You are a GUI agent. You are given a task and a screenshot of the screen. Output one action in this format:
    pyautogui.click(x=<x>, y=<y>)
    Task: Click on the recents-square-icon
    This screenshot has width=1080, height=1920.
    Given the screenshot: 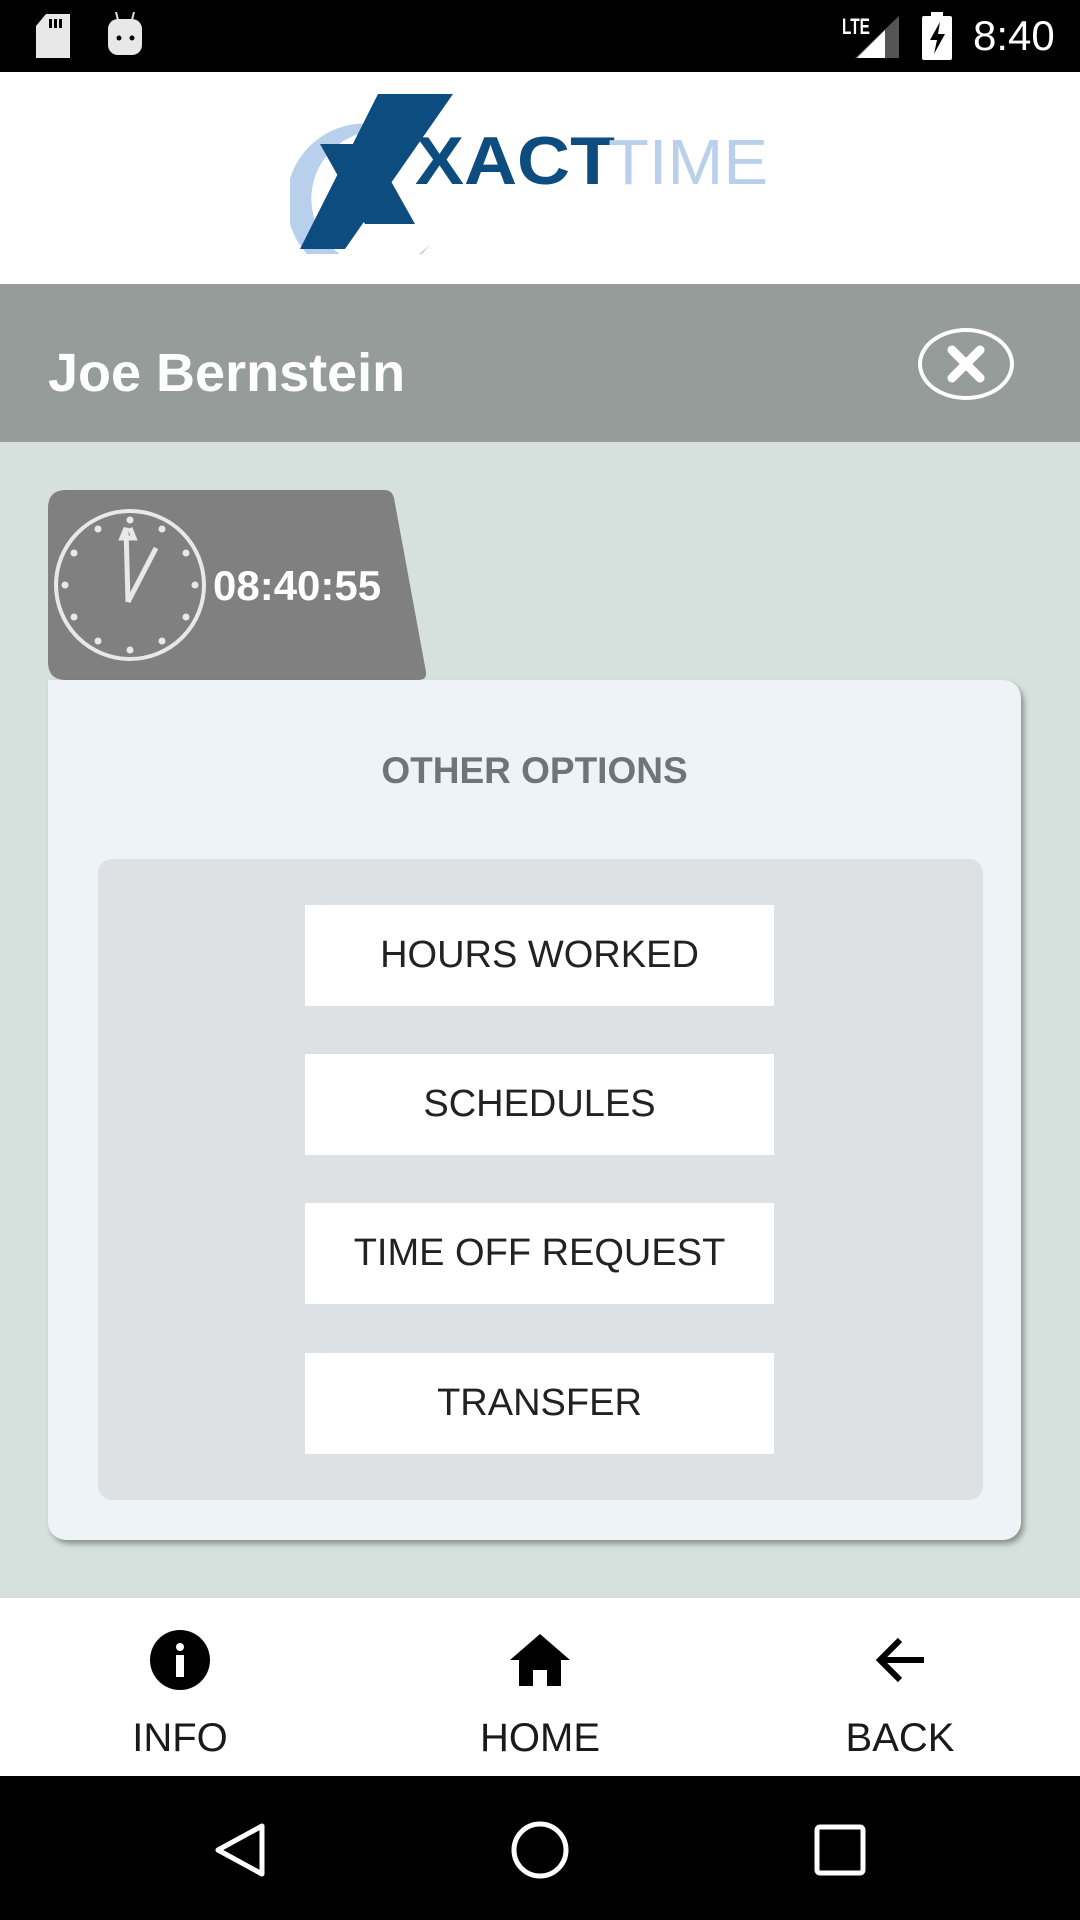 What is the action you would take?
    pyautogui.click(x=840, y=1850)
    